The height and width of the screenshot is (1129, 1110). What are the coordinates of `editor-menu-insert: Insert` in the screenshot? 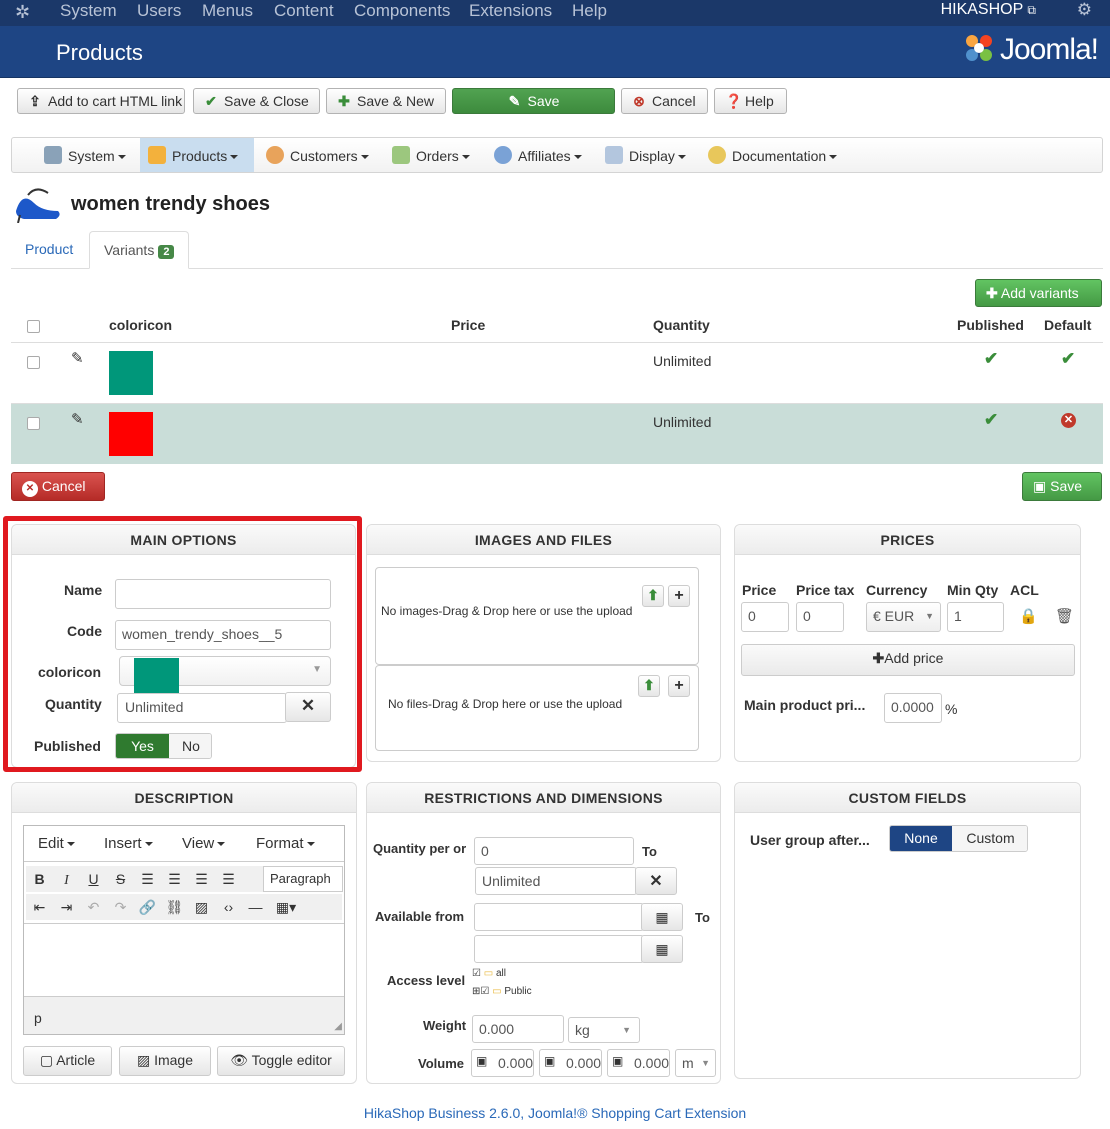 It's located at (128, 843).